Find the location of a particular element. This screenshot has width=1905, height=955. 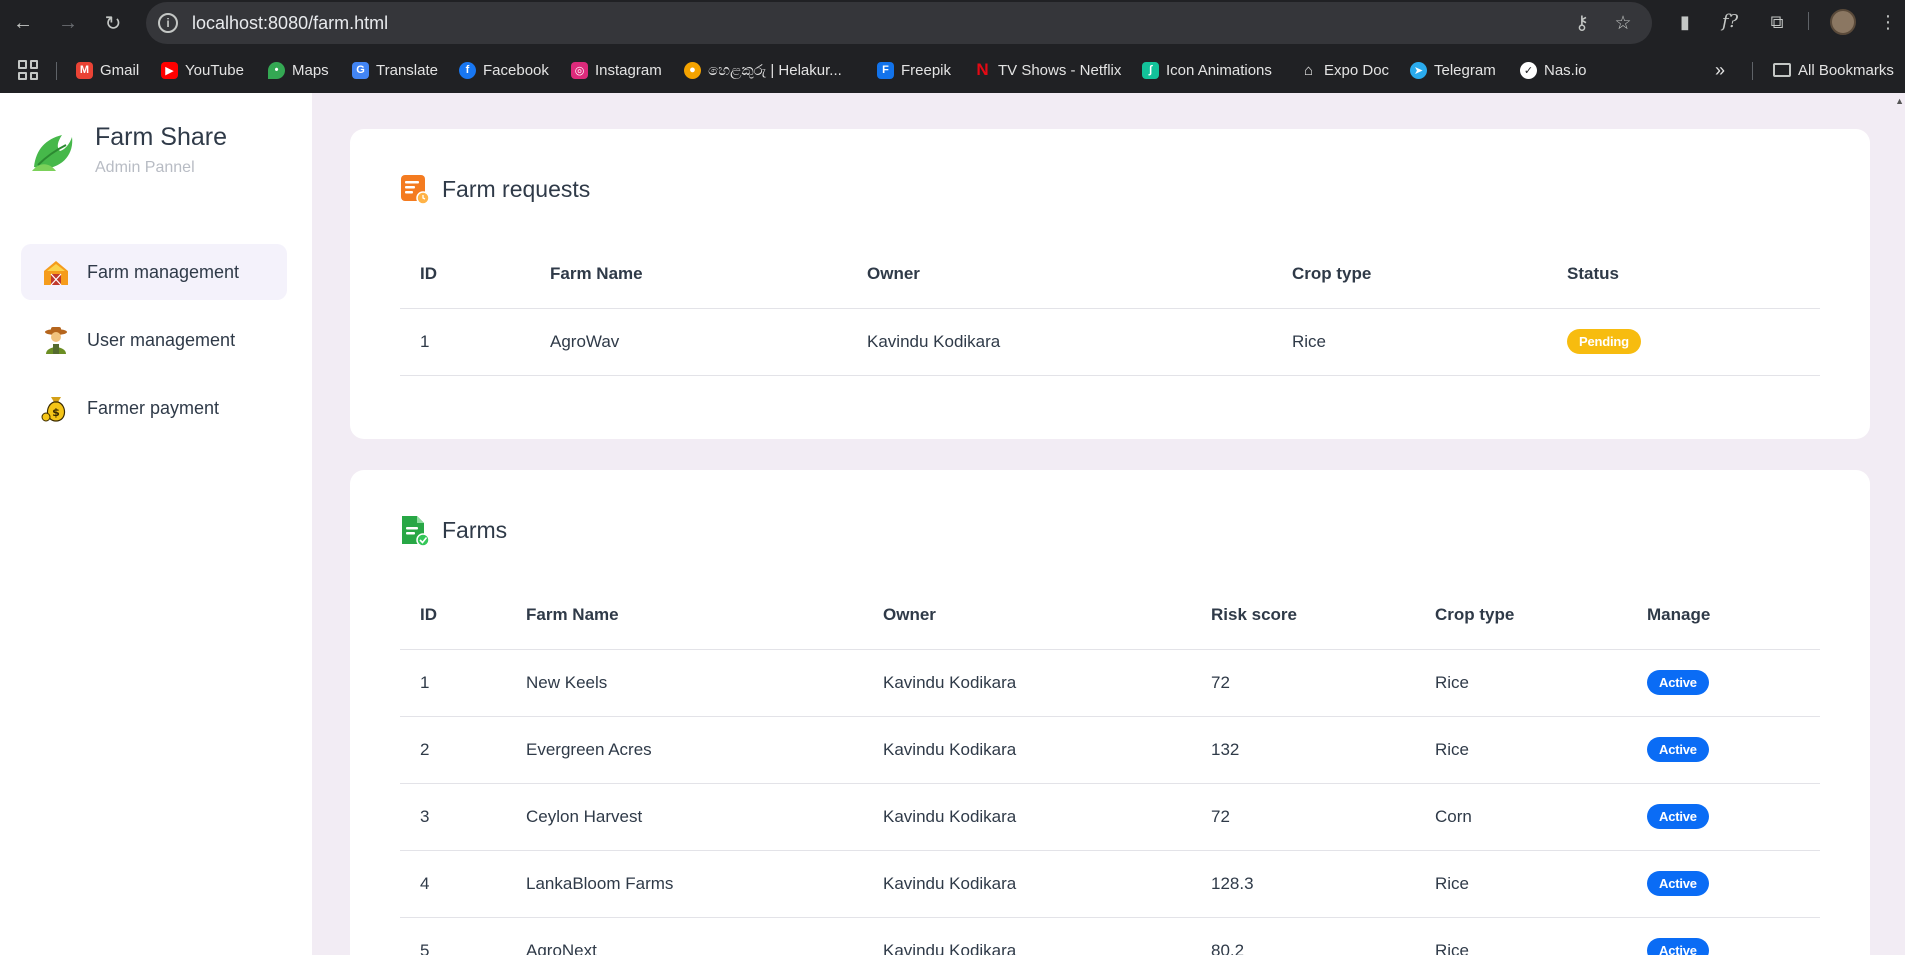

column-header: Owner is located at coordinates (1047, 616).